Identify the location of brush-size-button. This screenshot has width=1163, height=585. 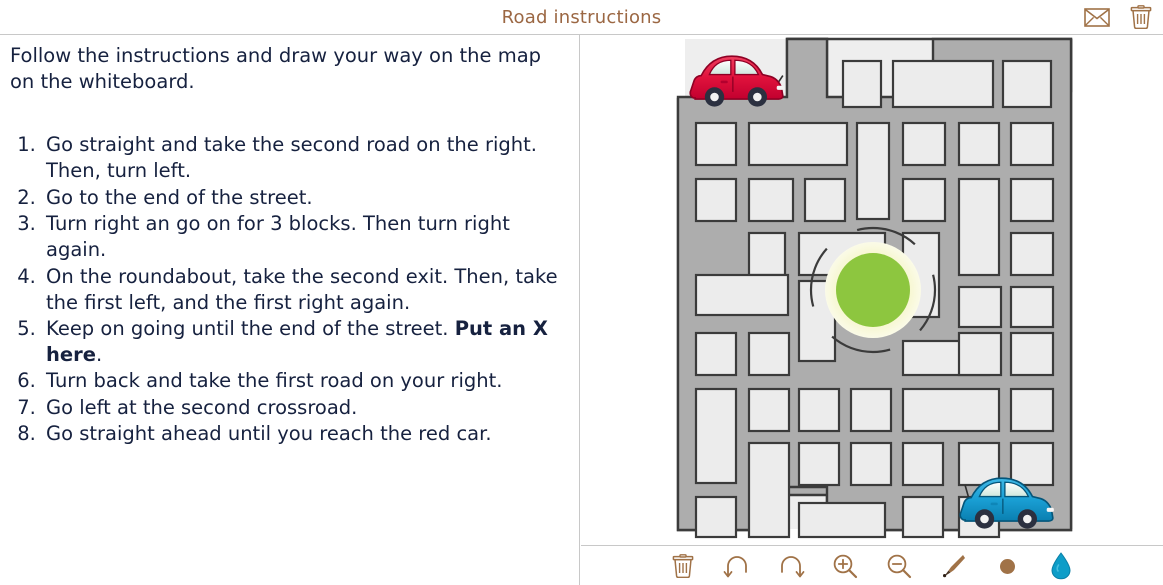
(1007, 566).